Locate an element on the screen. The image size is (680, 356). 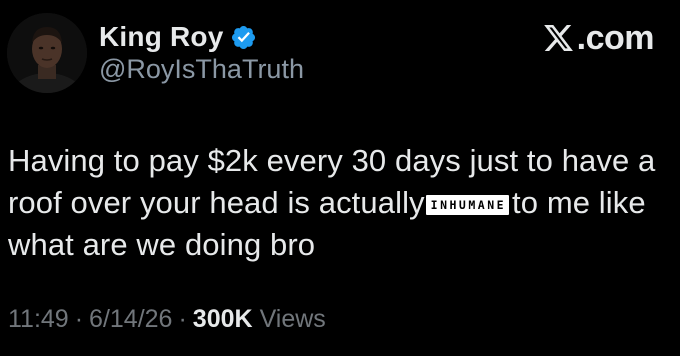
avatar-image is located at coordinates (47, 53).